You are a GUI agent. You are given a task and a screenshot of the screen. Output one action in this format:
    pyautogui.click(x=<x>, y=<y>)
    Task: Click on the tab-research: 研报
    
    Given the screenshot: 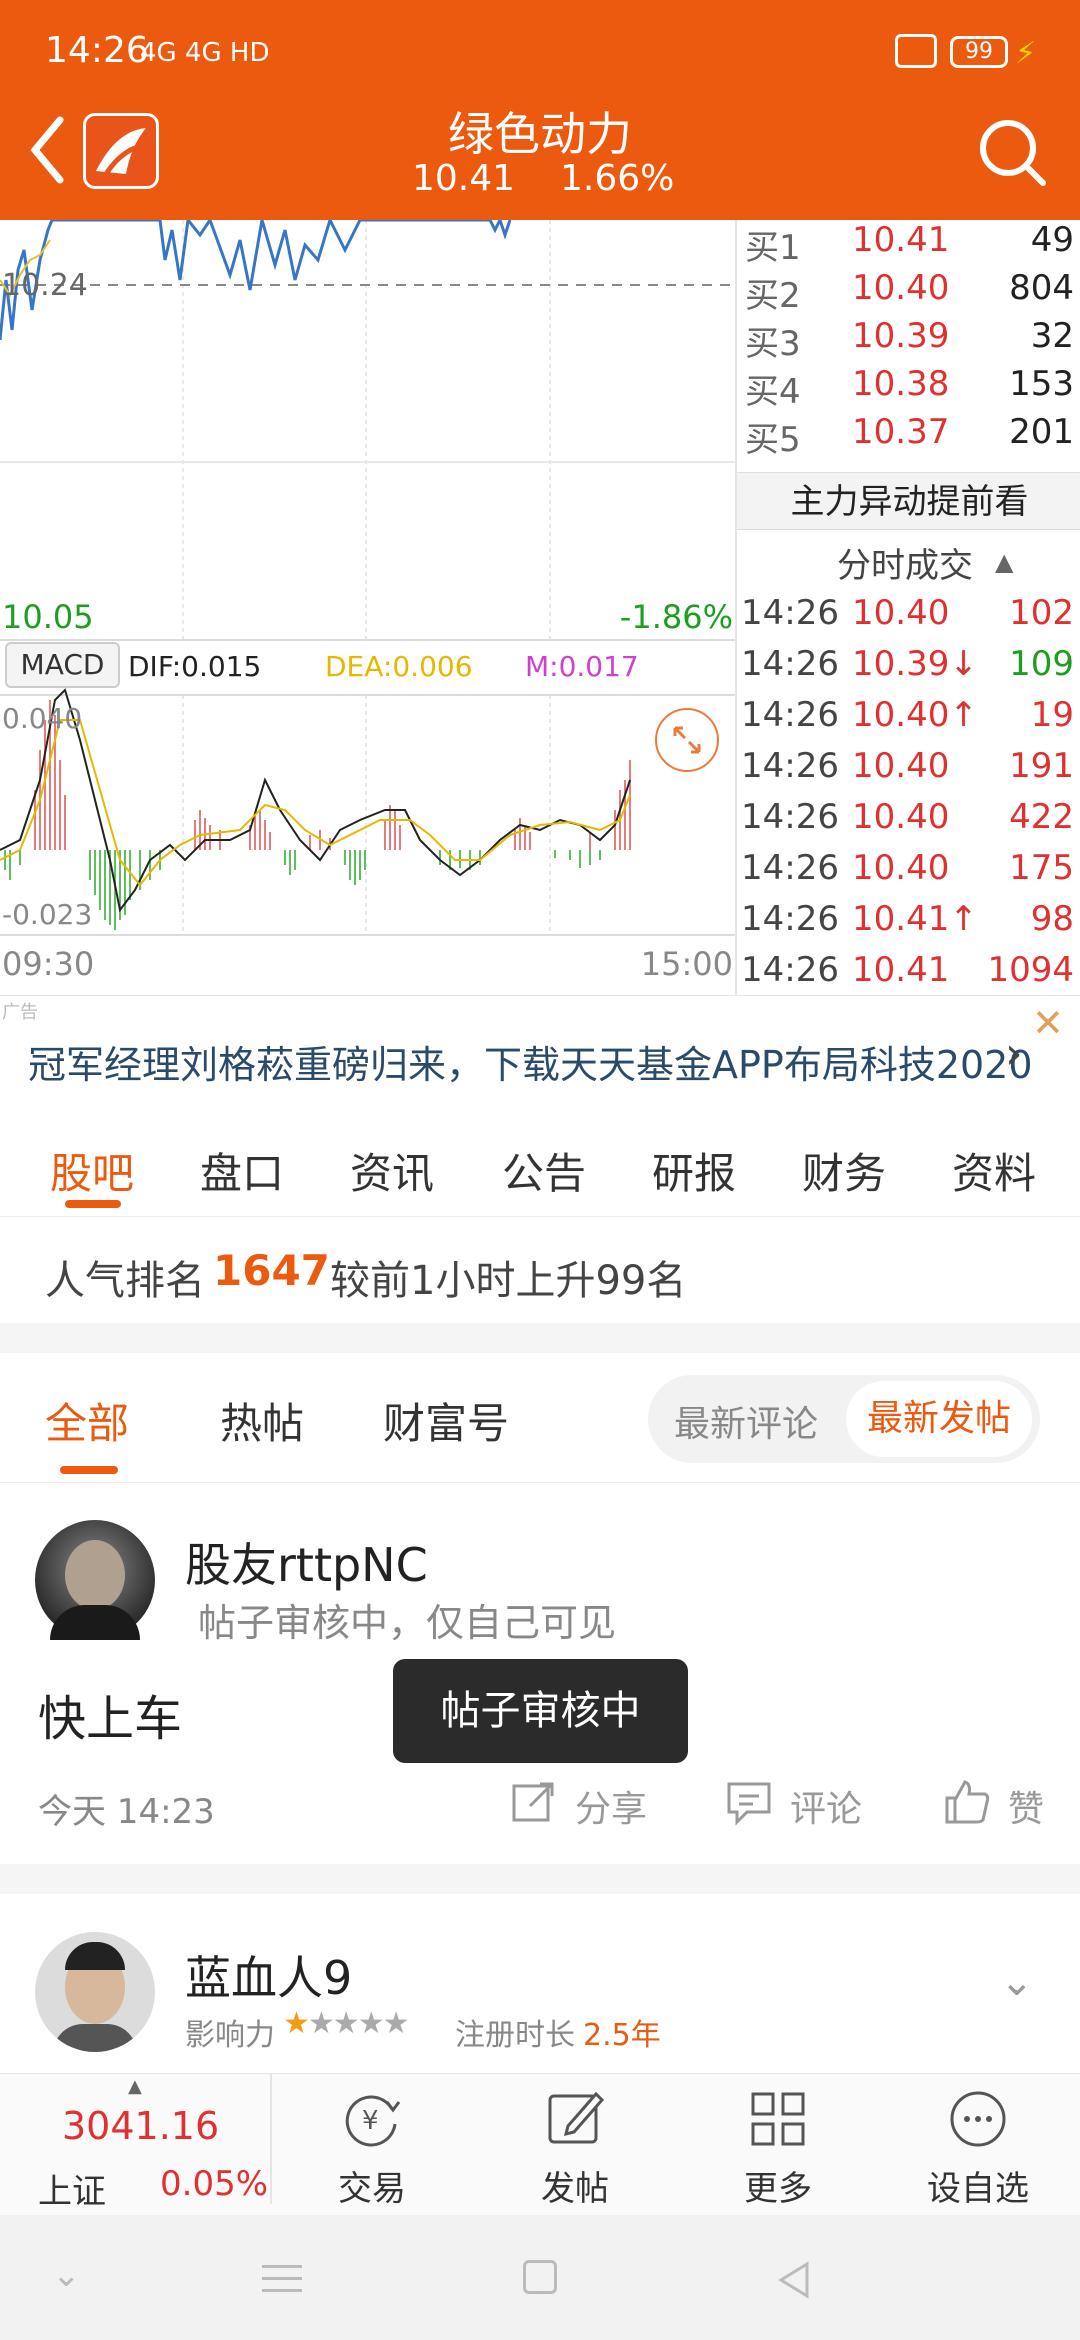 What is the action you would take?
    pyautogui.click(x=694, y=1170)
    